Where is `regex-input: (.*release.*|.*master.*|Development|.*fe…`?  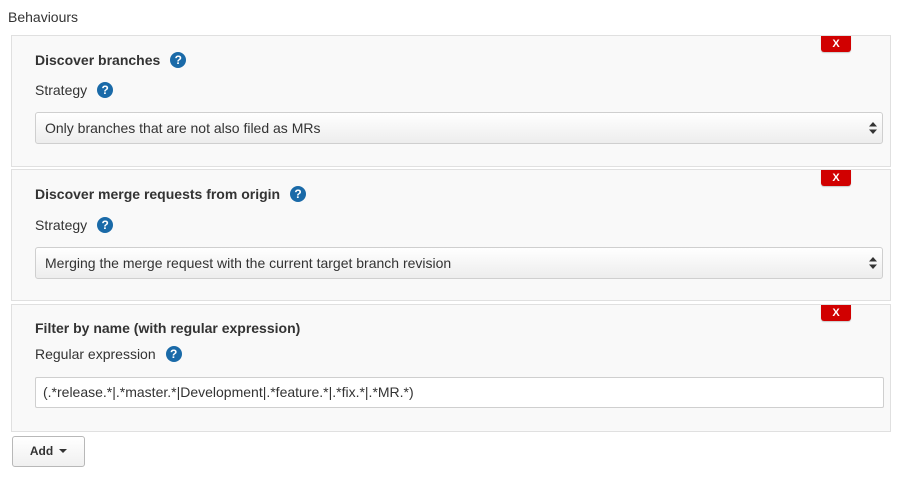 regex-input: (.*release.*|.*master.*|Development|.*fe… is located at coordinates (459, 392).